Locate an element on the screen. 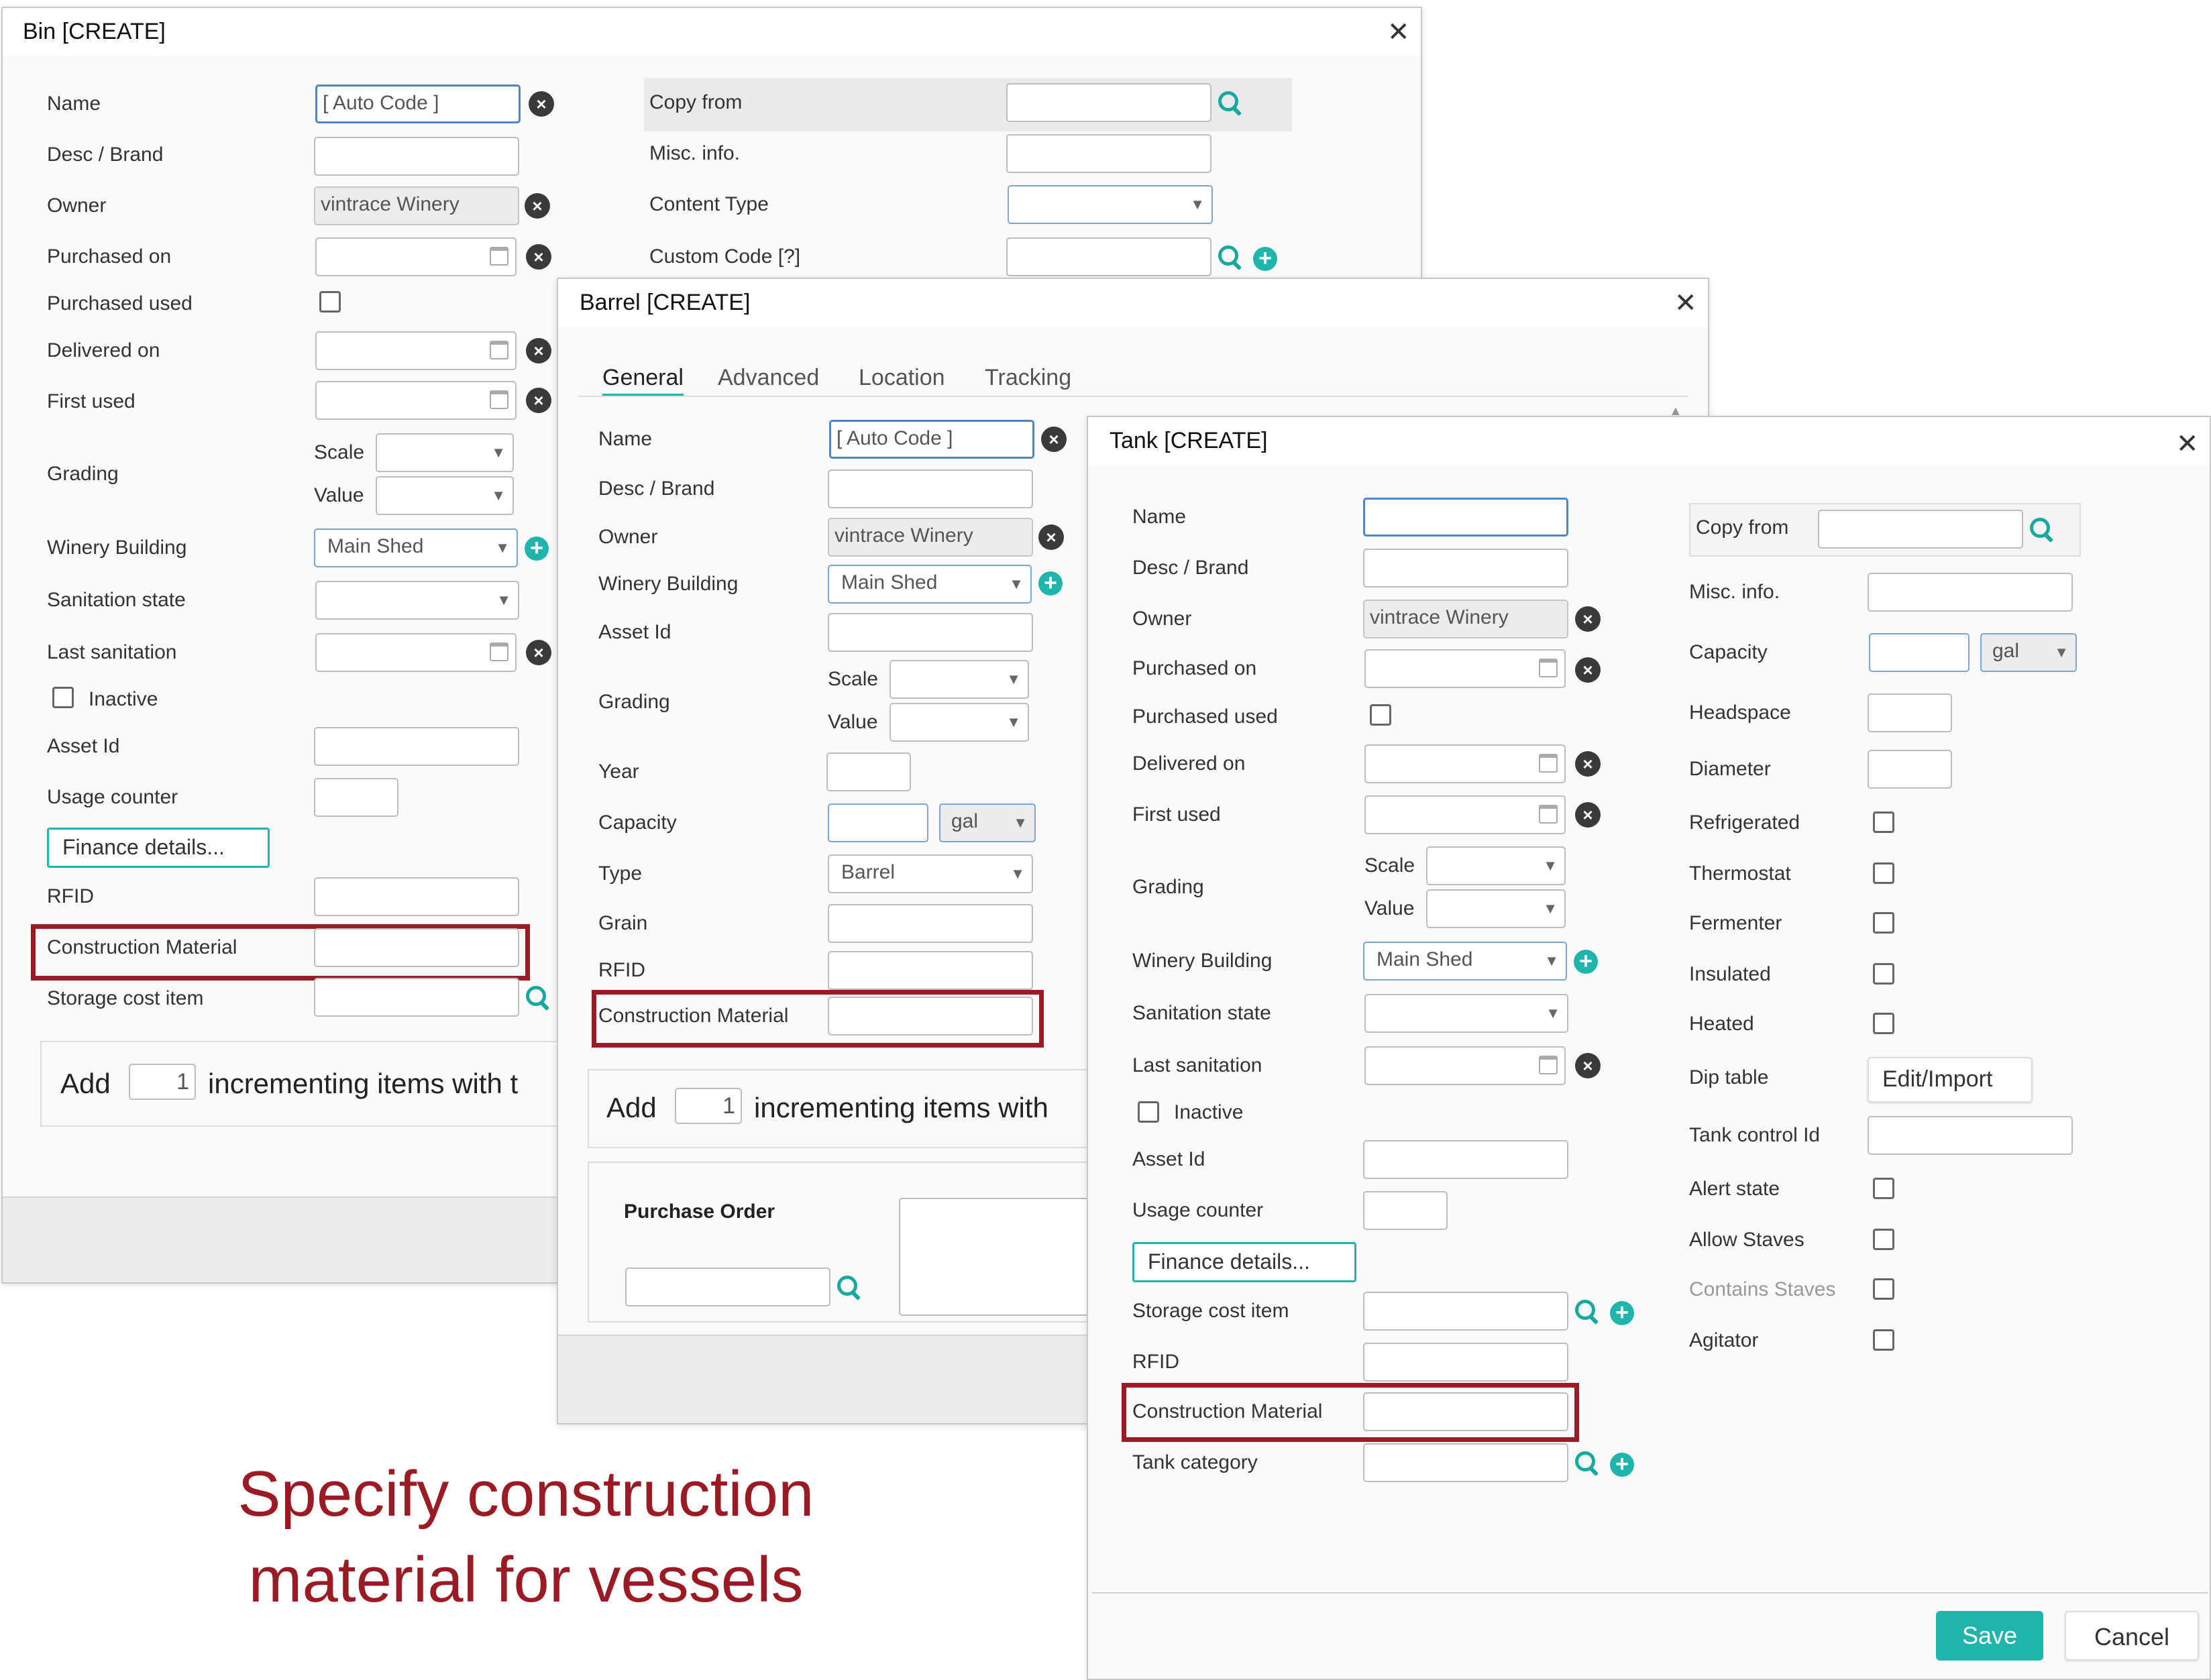 The height and width of the screenshot is (1680, 2211). tank-usage-counter-input is located at coordinates (1406, 1210).